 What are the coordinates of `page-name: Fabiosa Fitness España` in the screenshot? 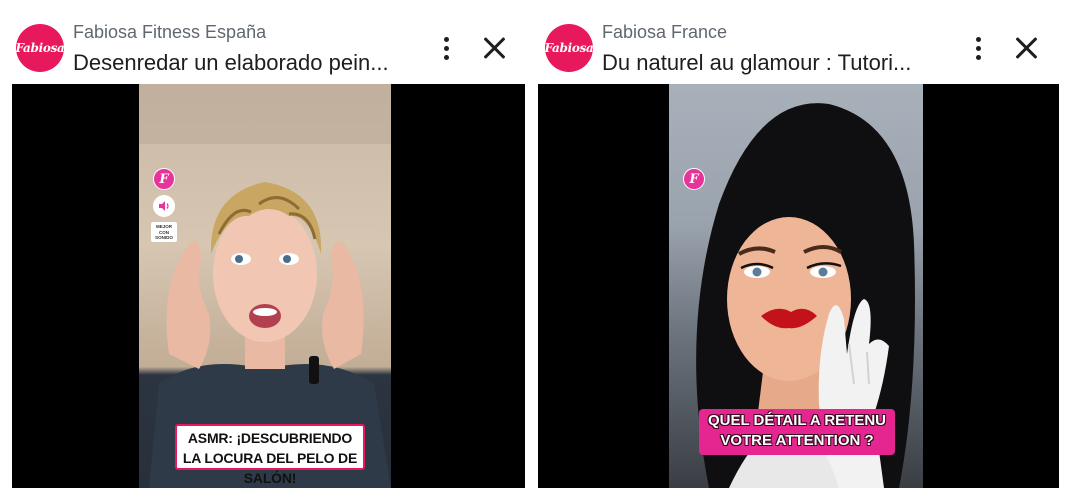 It's located at (169, 32).